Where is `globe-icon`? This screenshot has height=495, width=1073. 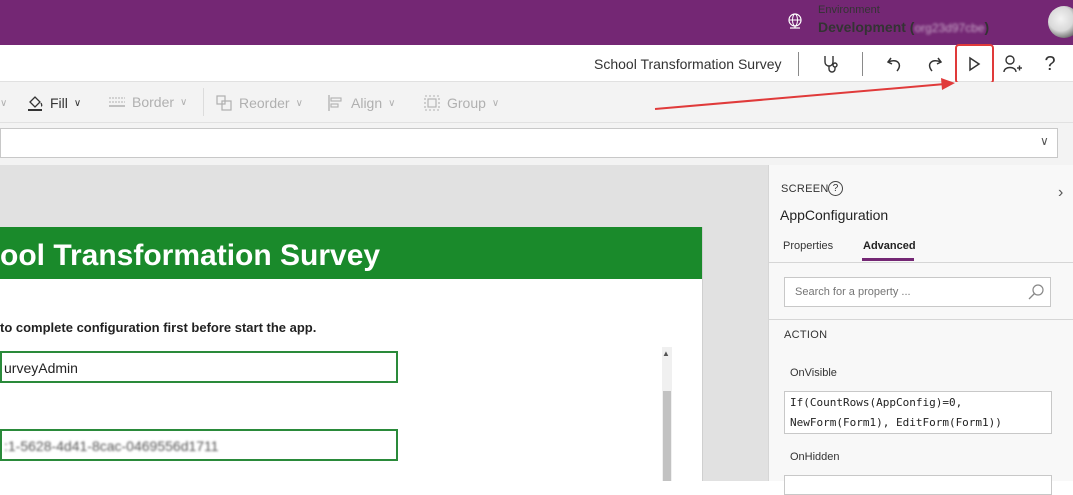
globe-icon is located at coordinates (795, 22).